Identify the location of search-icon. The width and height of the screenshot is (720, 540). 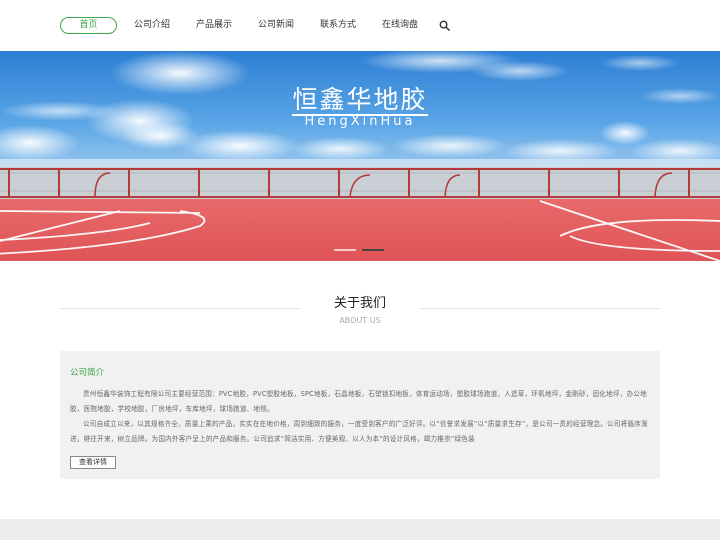
(444, 25).